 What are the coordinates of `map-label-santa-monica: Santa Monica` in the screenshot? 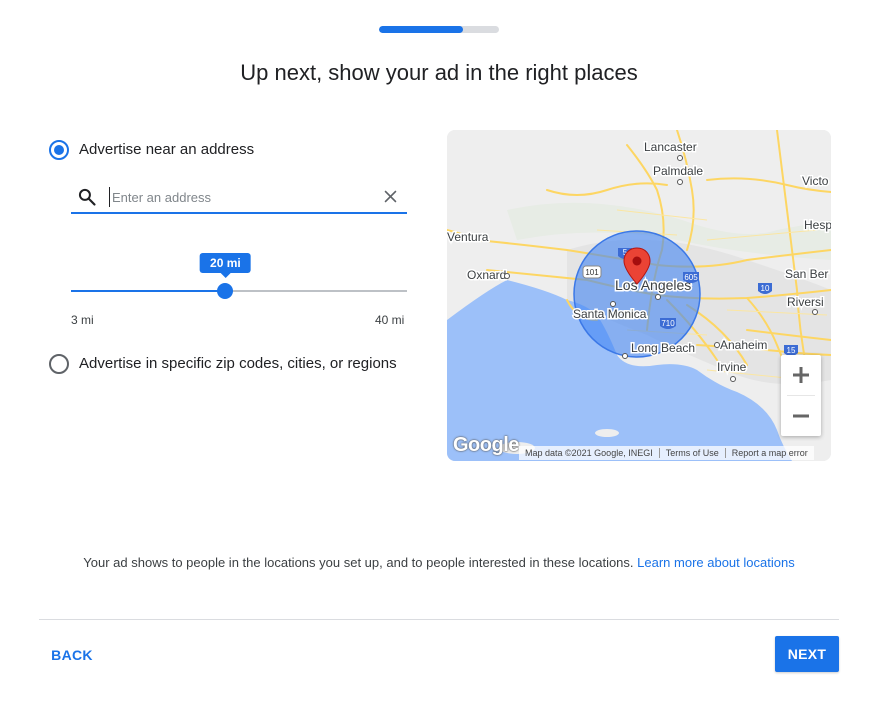 It's located at (610, 314).